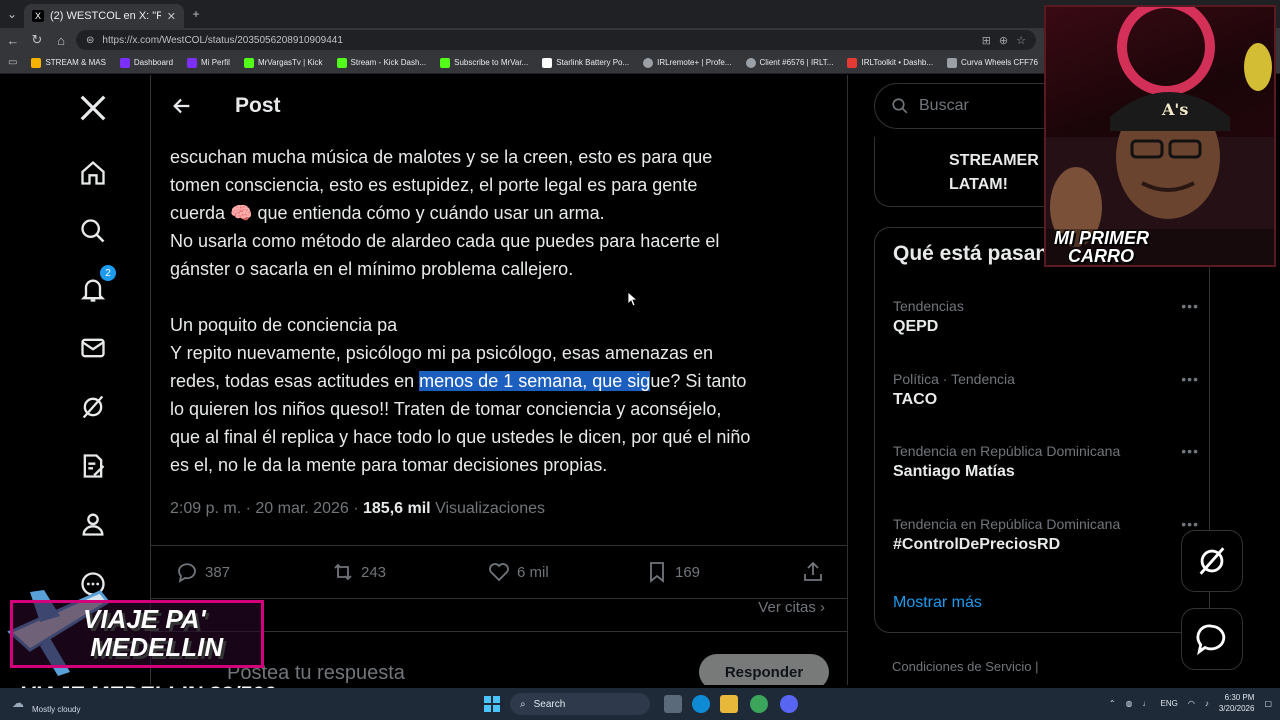  What do you see at coordinates (789, 704) in the screenshot?
I see `discord-icon` at bounding box center [789, 704].